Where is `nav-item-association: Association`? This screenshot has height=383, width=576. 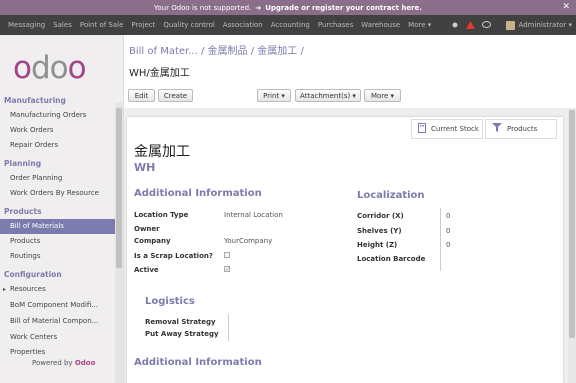
nav-item-association: Association is located at coordinates (243, 25).